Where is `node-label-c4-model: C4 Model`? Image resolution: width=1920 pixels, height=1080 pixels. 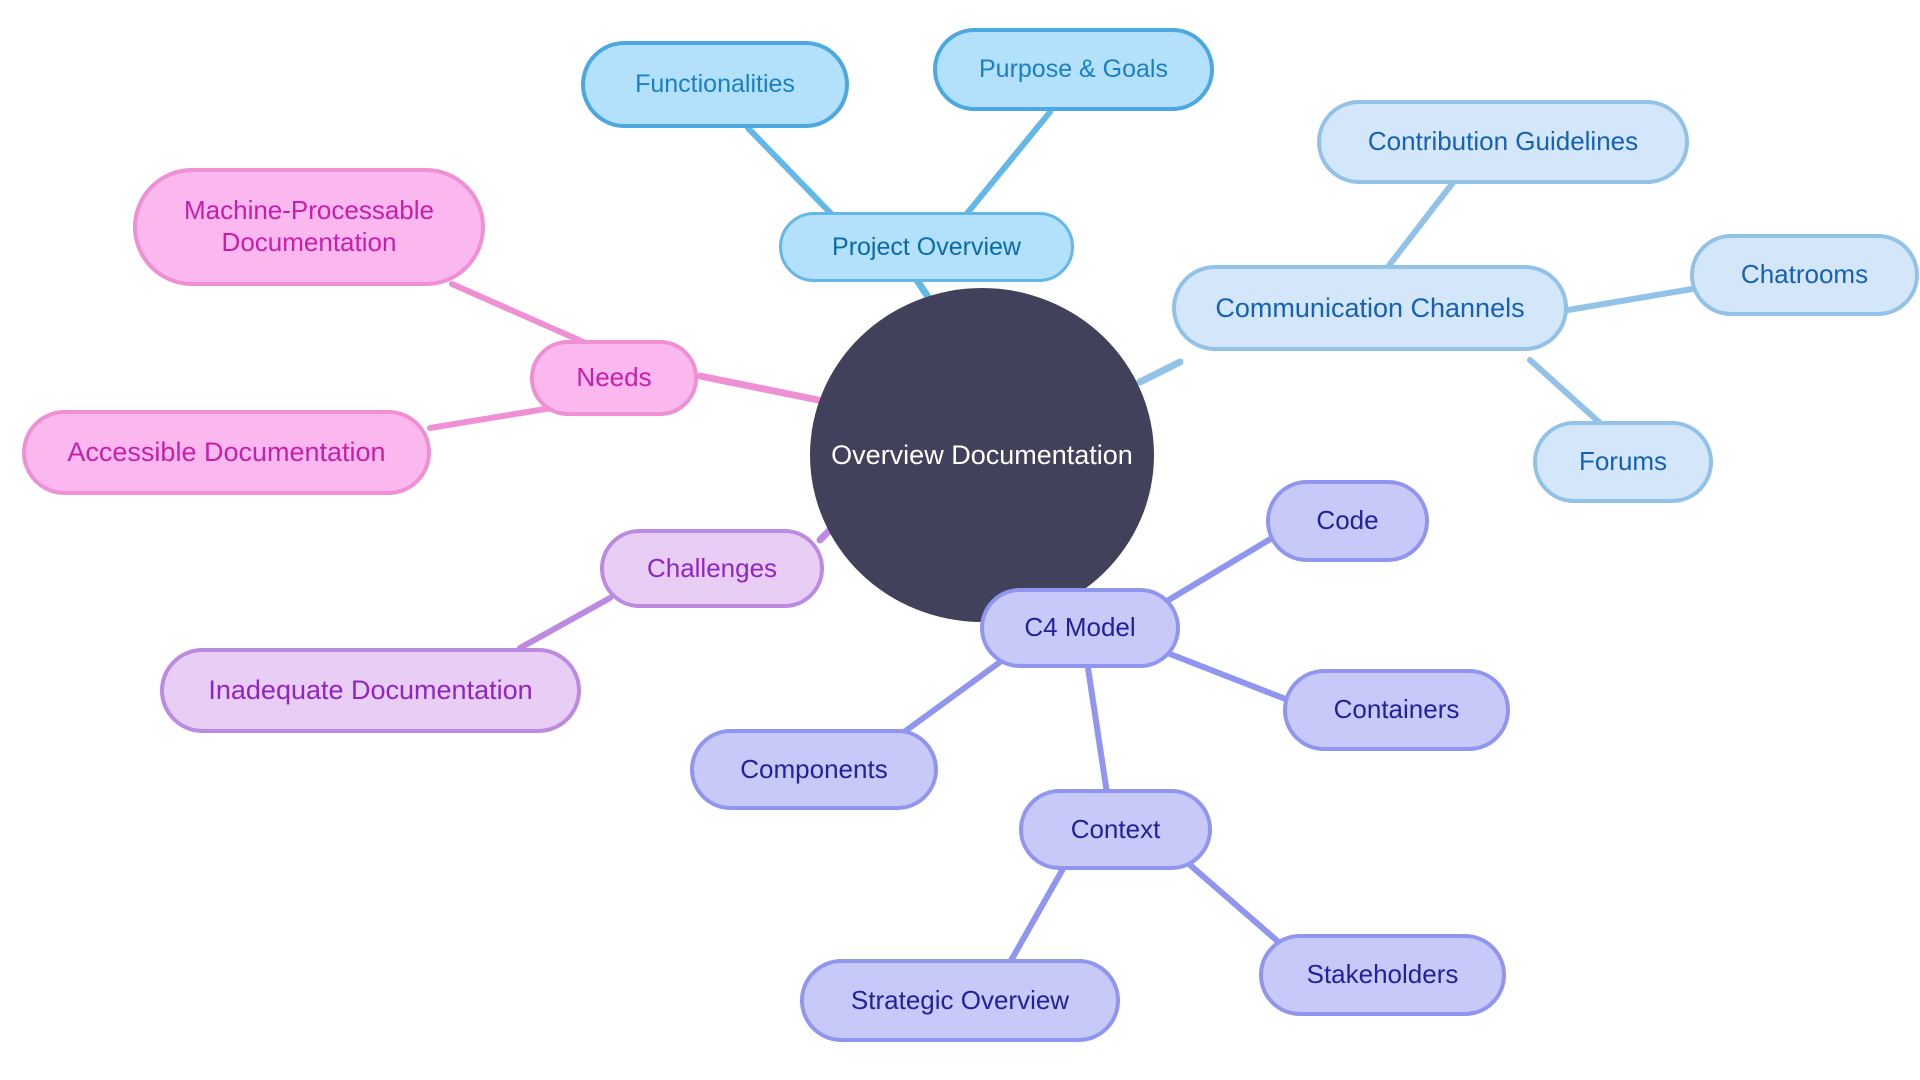 node-label-c4-model: C4 Model is located at coordinates (1080, 627).